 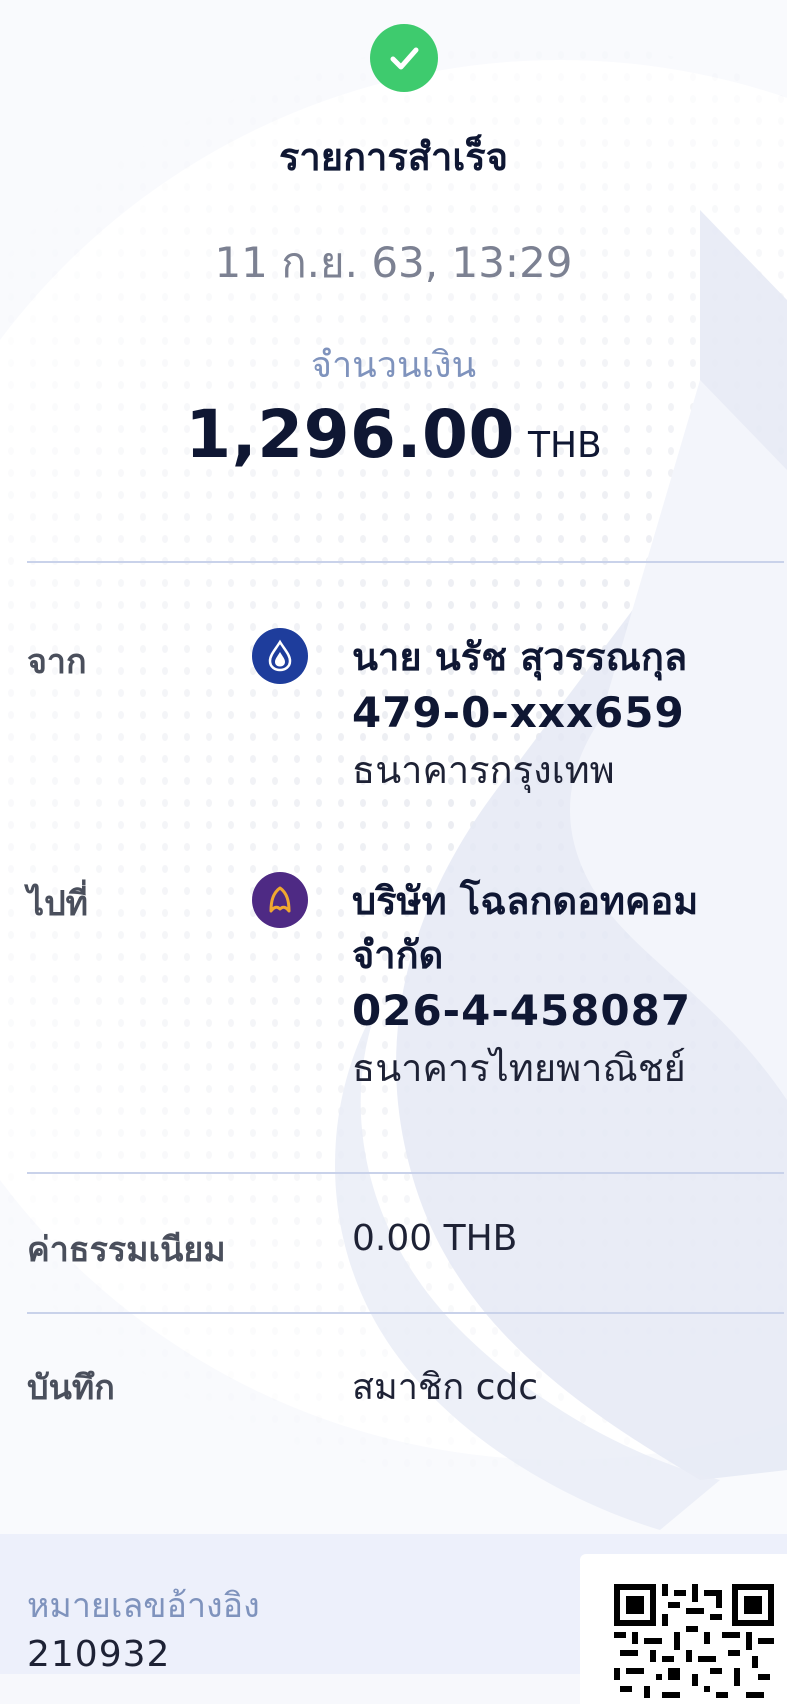 What do you see at coordinates (404, 58) in the screenshot?
I see `check-circle-icon` at bounding box center [404, 58].